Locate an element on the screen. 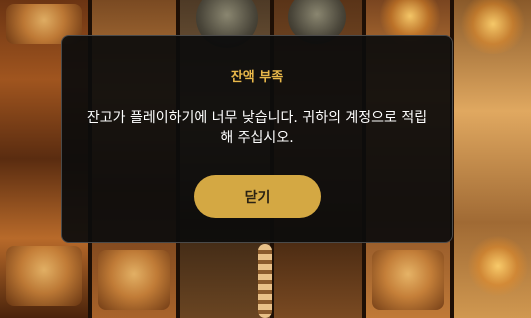 The height and width of the screenshot is (318, 531). glowing-symbol is located at coordinates (498, 266).